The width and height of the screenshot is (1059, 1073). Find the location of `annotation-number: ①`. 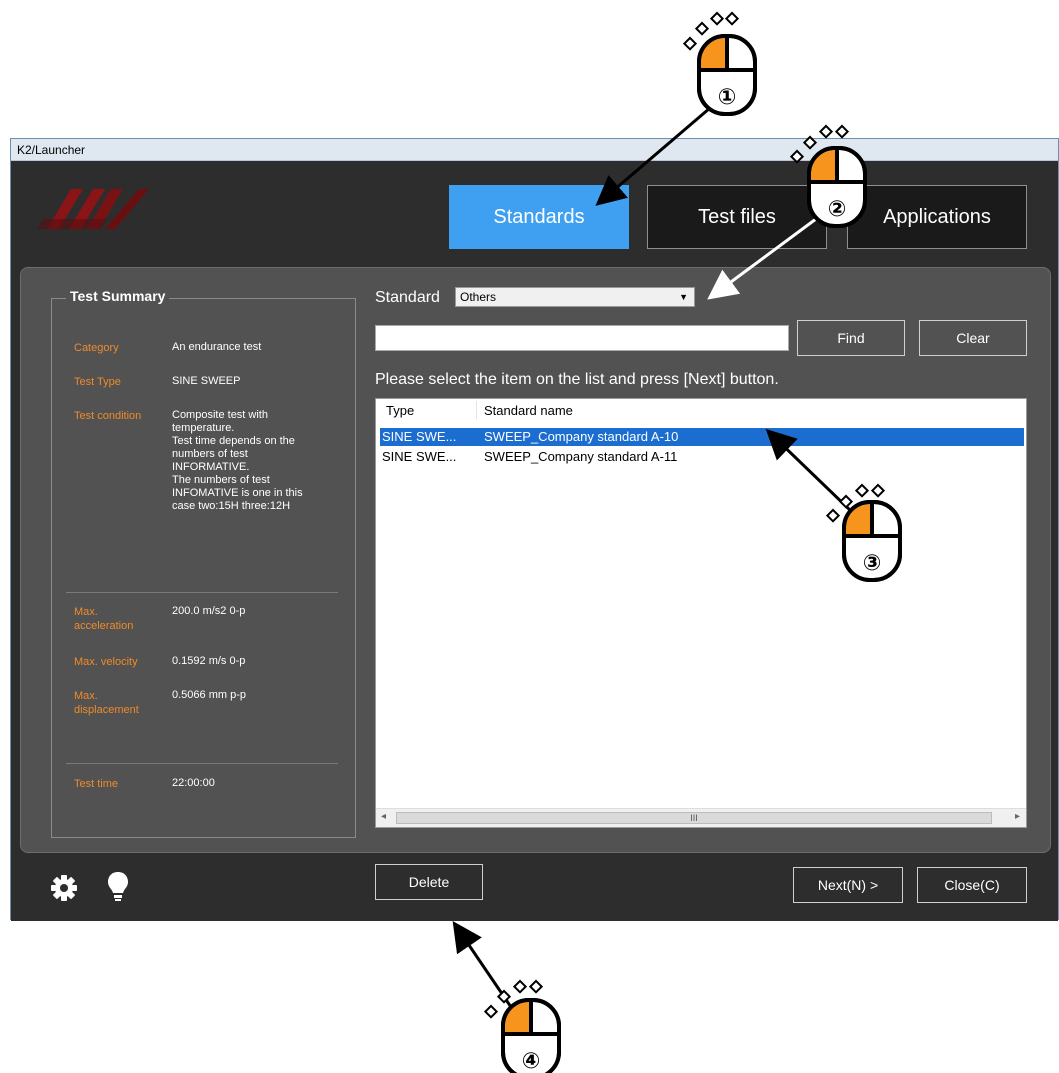

annotation-number: ① is located at coordinates (727, 97).